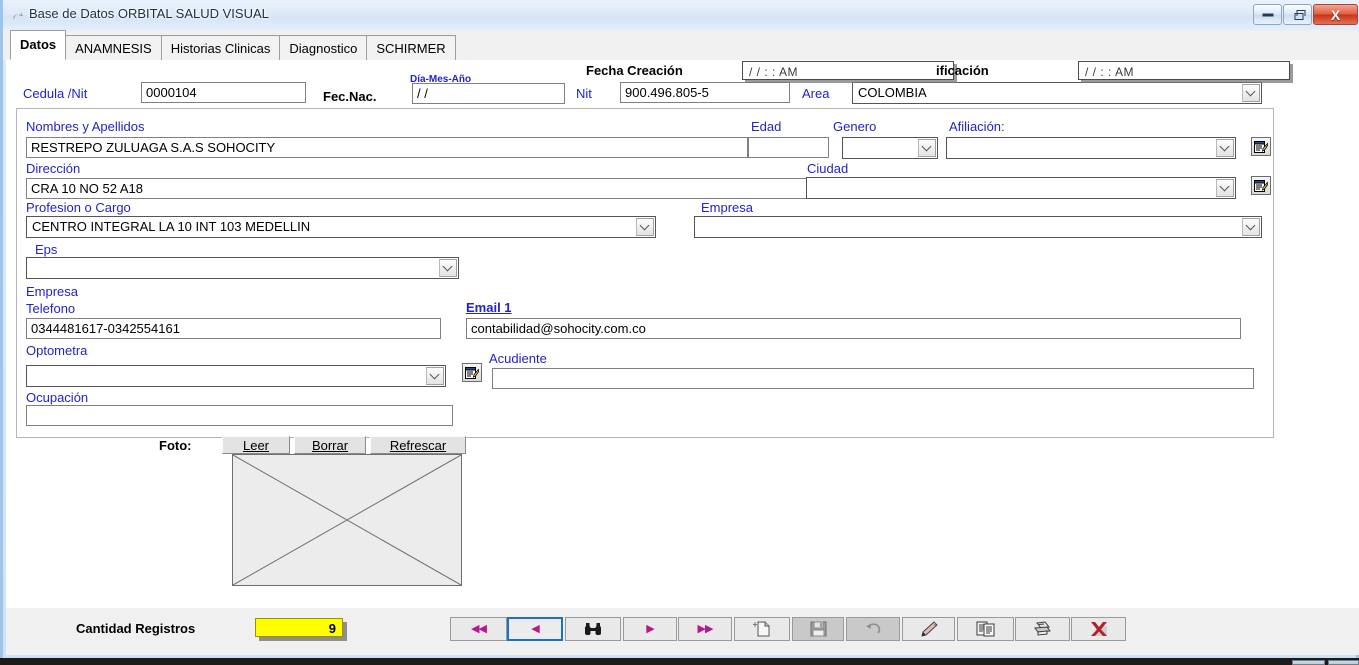  I want to click on optometra-select, so click(236, 376).